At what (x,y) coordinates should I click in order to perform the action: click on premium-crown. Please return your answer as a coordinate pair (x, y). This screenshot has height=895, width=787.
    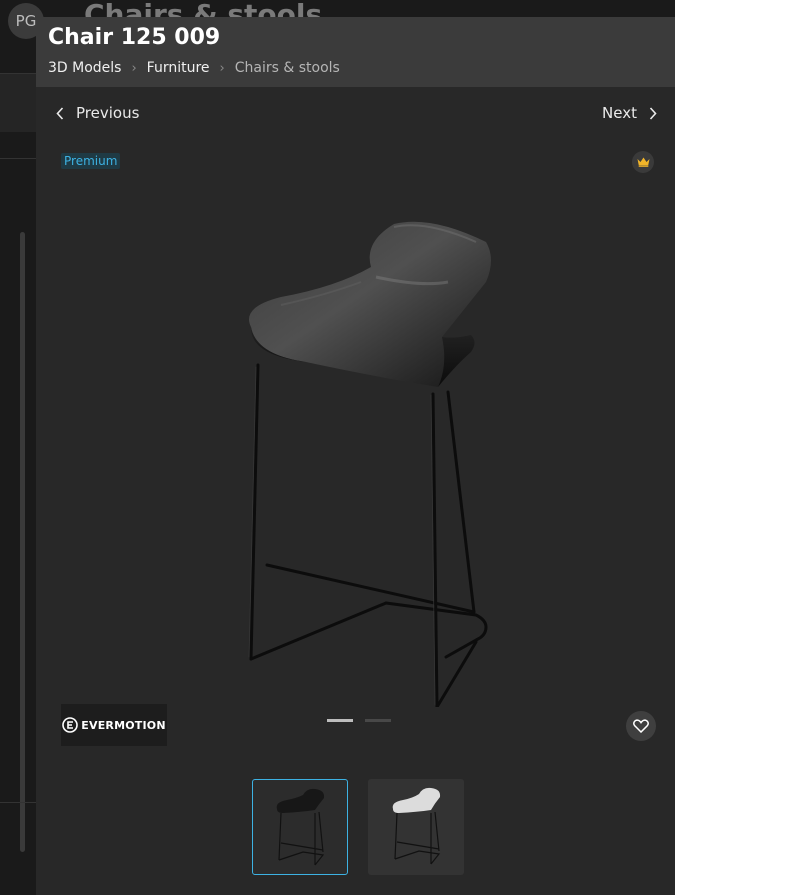
    Looking at the image, I should click on (643, 162).